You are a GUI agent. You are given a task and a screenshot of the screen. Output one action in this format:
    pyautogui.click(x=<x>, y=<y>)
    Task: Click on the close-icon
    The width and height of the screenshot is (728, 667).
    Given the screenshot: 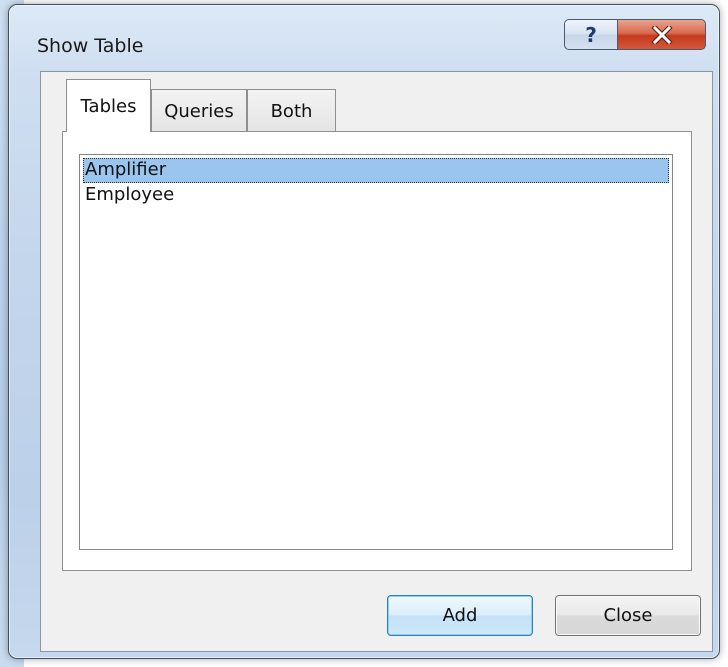 What is the action you would take?
    pyautogui.click(x=661, y=34)
    